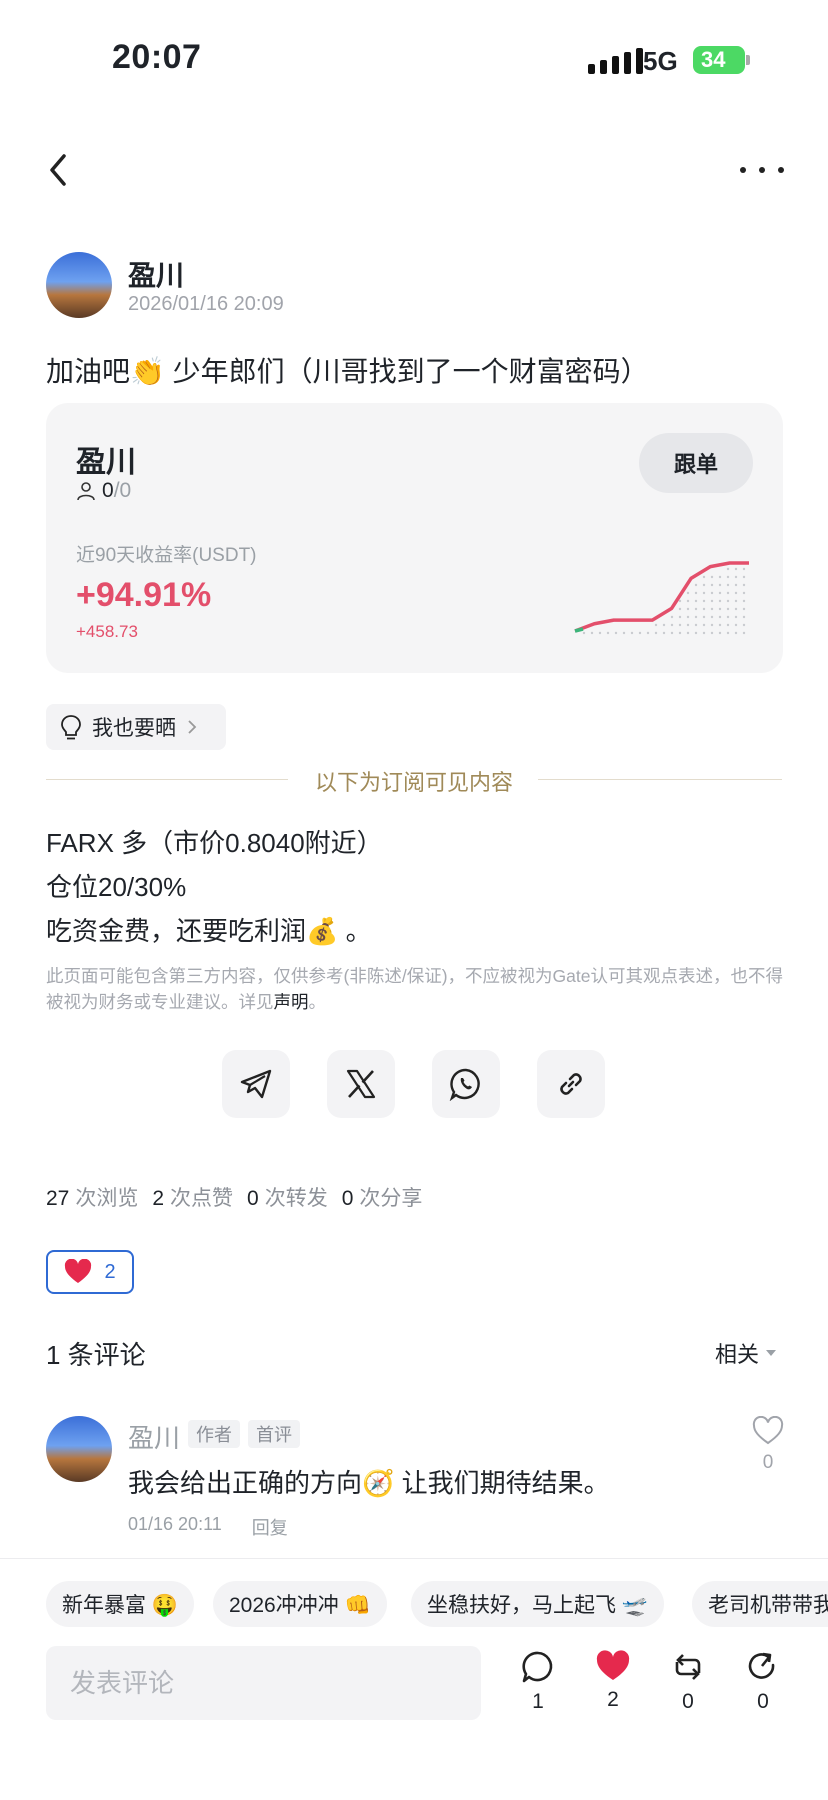  I want to click on disclaimer-end: 。, so click(317, 1002).